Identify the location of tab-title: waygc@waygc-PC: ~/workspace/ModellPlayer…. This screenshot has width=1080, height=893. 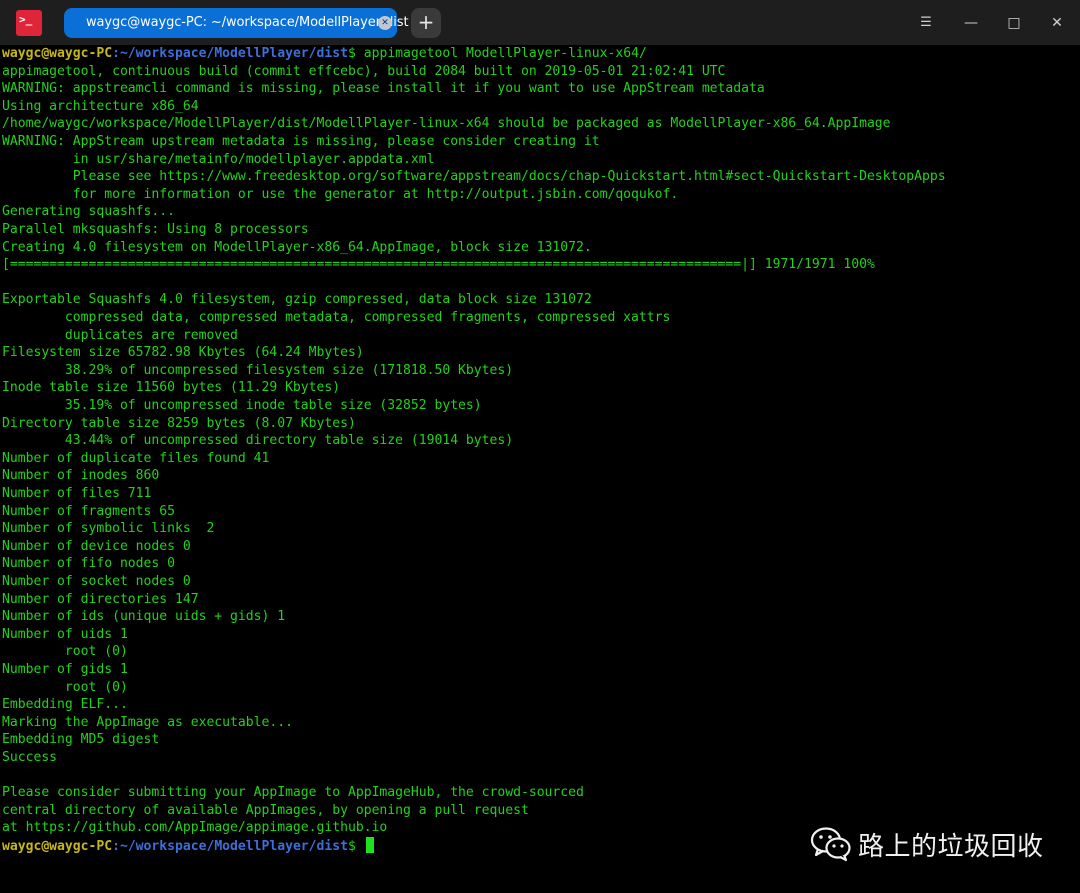
(247, 22).